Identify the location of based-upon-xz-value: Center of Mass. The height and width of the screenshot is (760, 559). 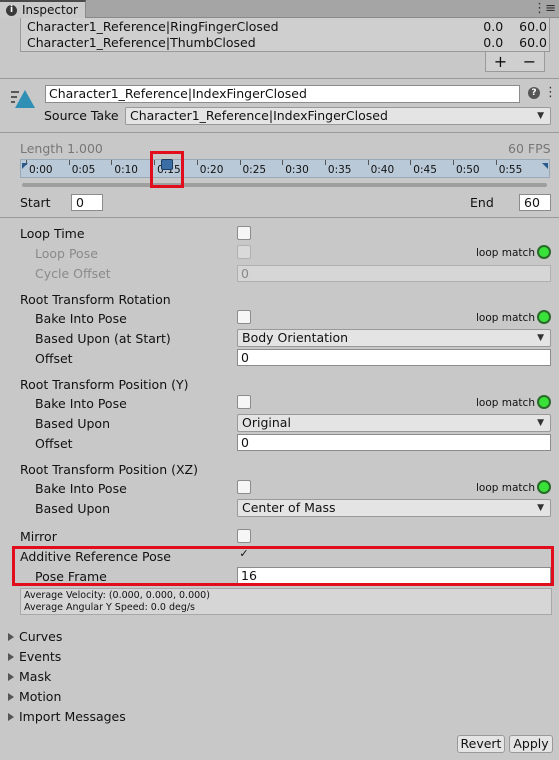
(289, 507).